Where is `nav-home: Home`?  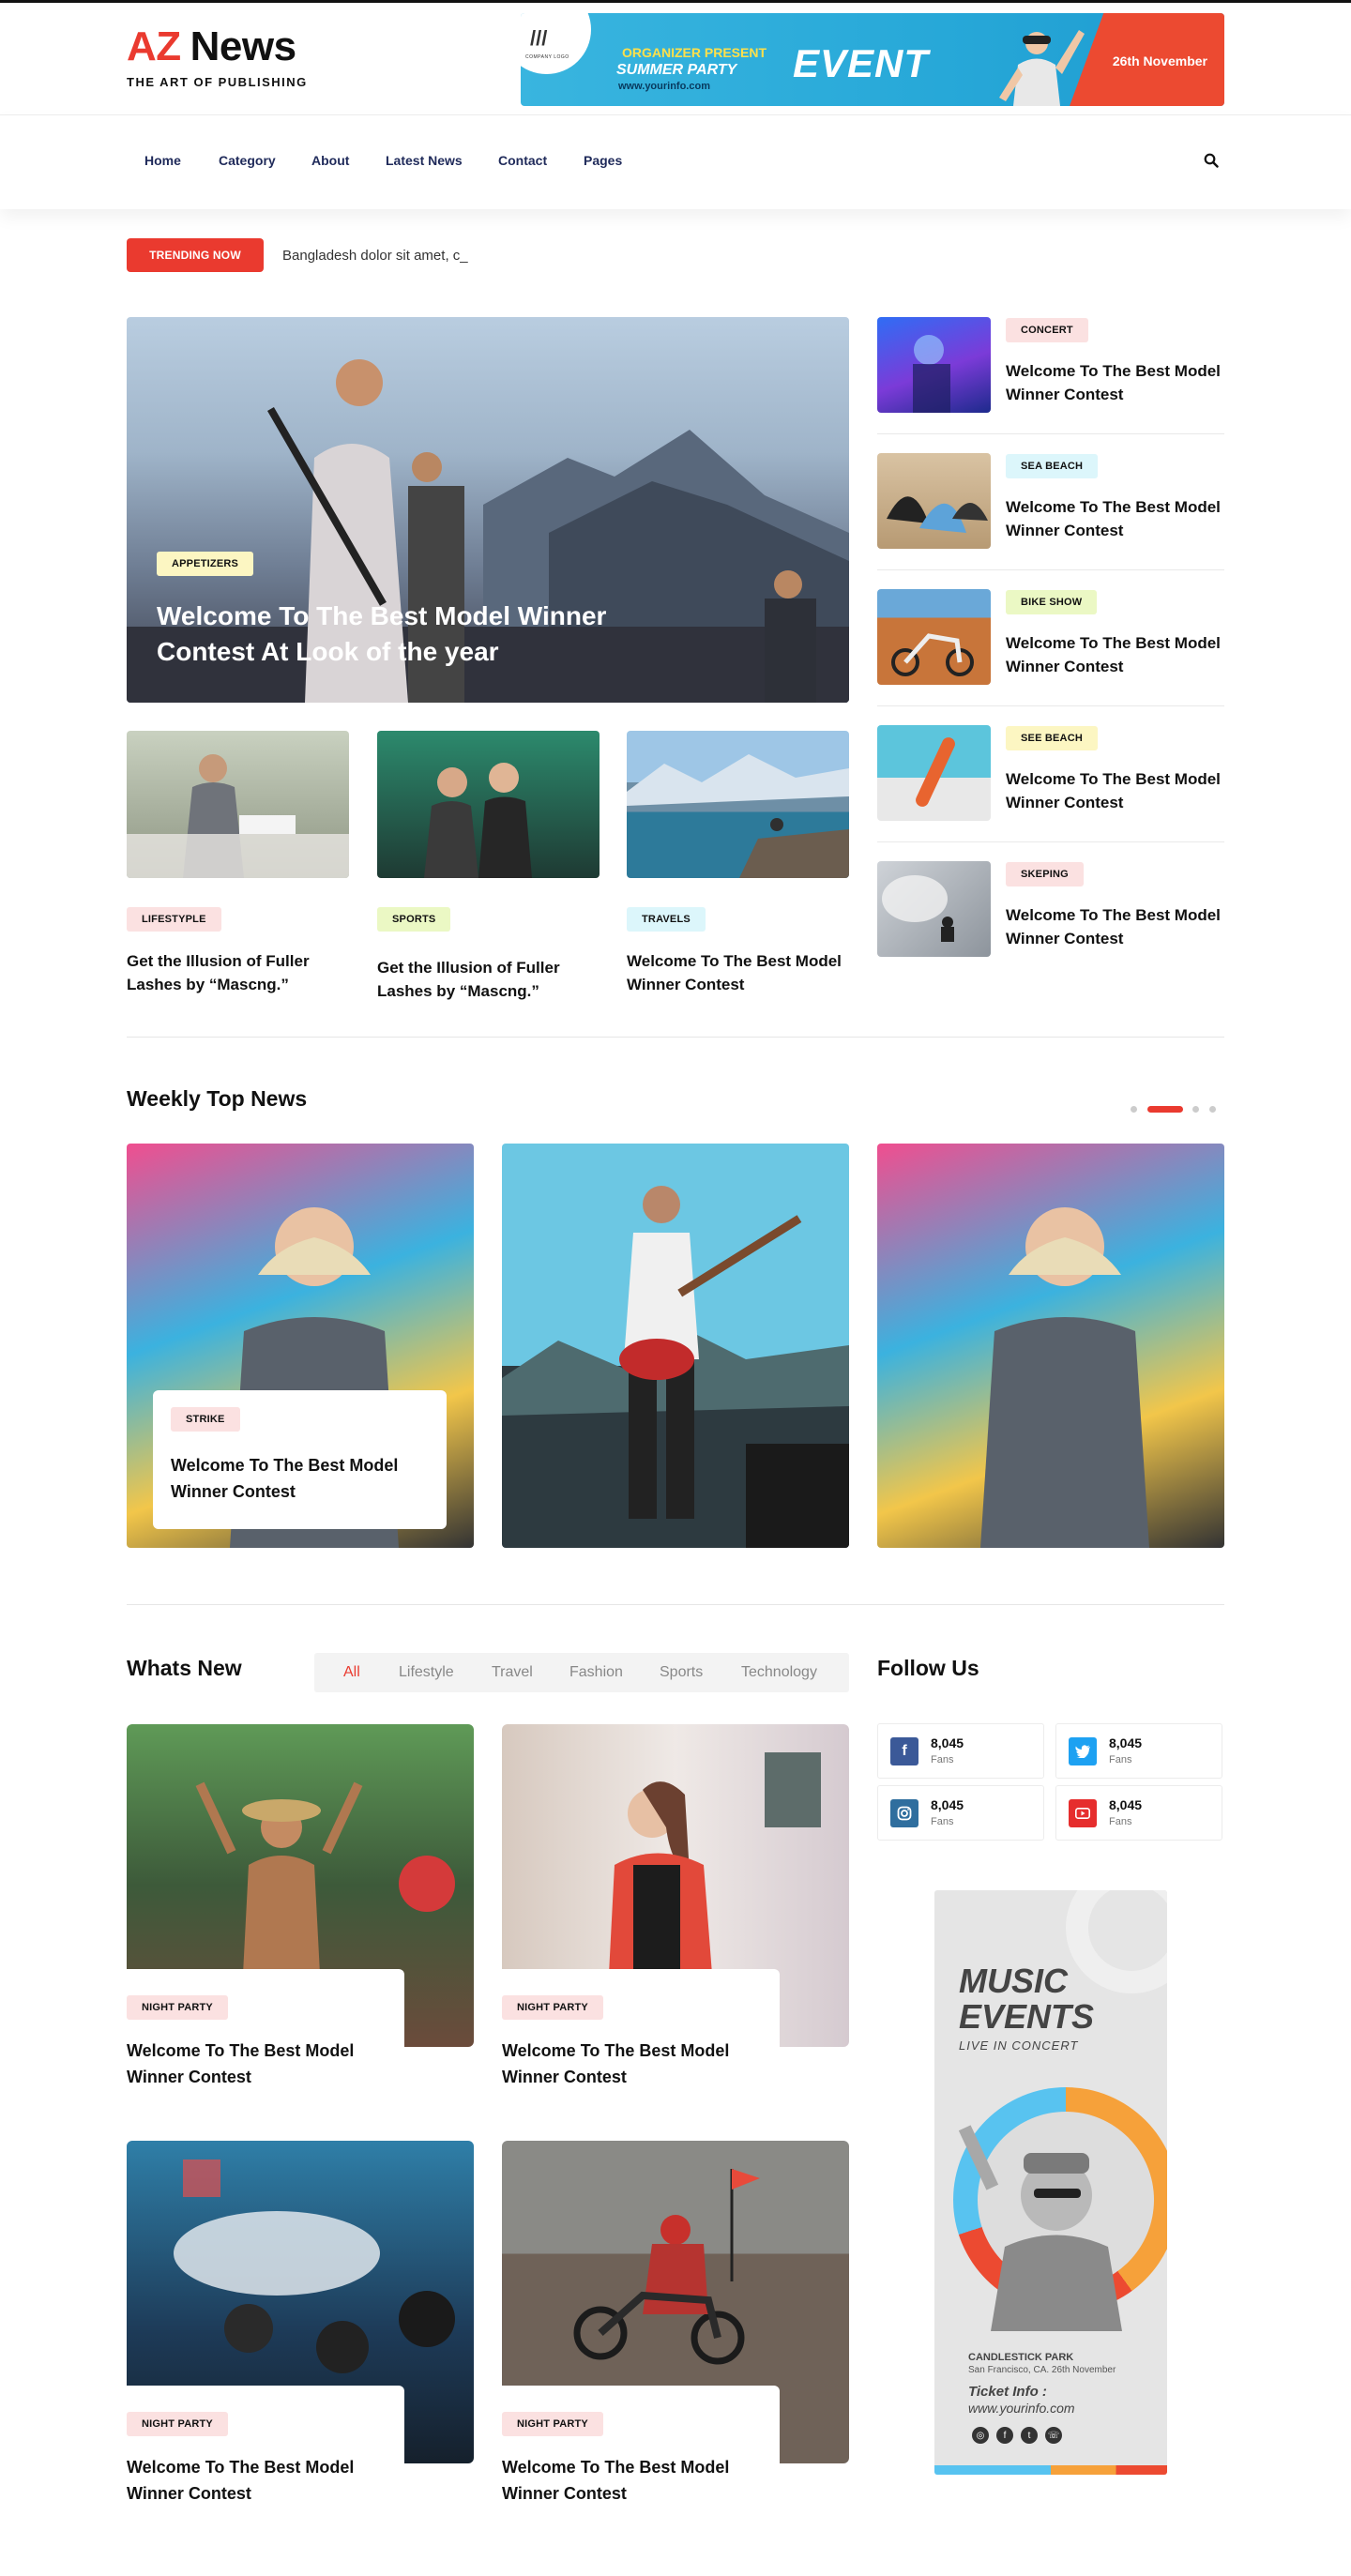 nav-home: Home is located at coordinates (162, 160).